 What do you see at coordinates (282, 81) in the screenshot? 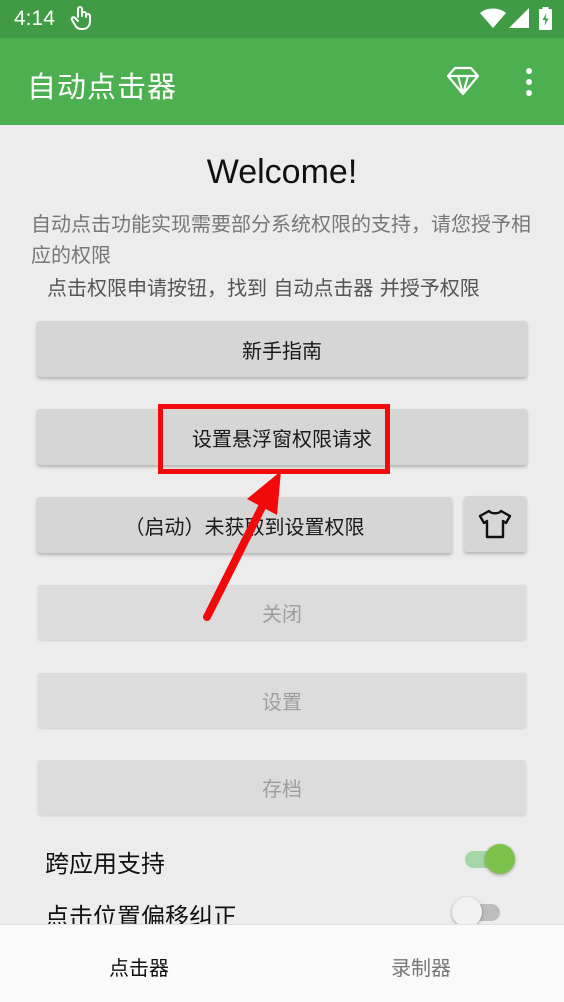
I see `app-bar: 自动点击器` at bounding box center [282, 81].